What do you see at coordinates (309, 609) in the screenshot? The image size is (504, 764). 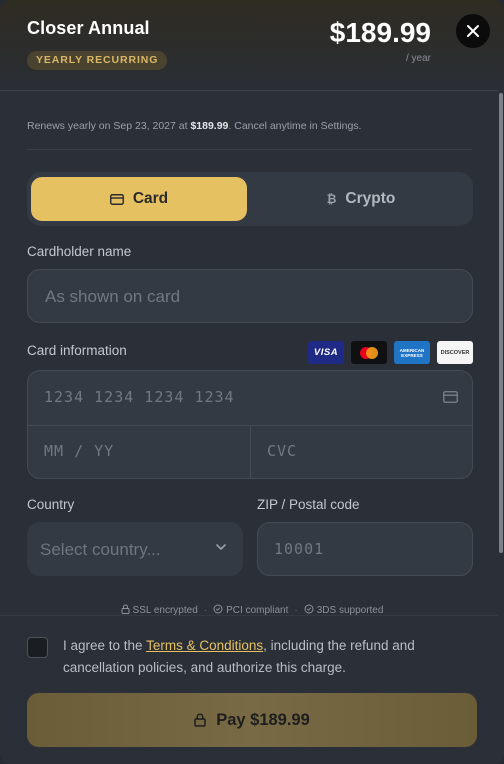 I see `shield-check-icon` at bounding box center [309, 609].